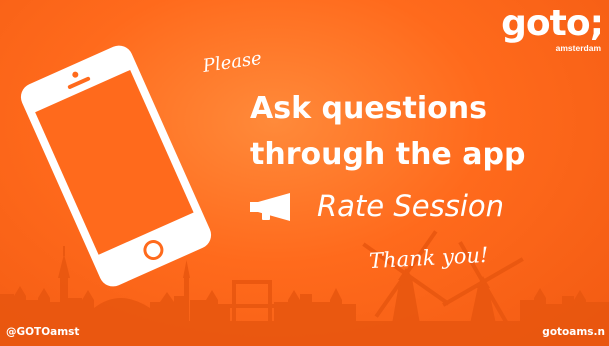  Describe the element at coordinates (388, 154) in the screenshot. I see `headline-line-2: through the app` at that location.